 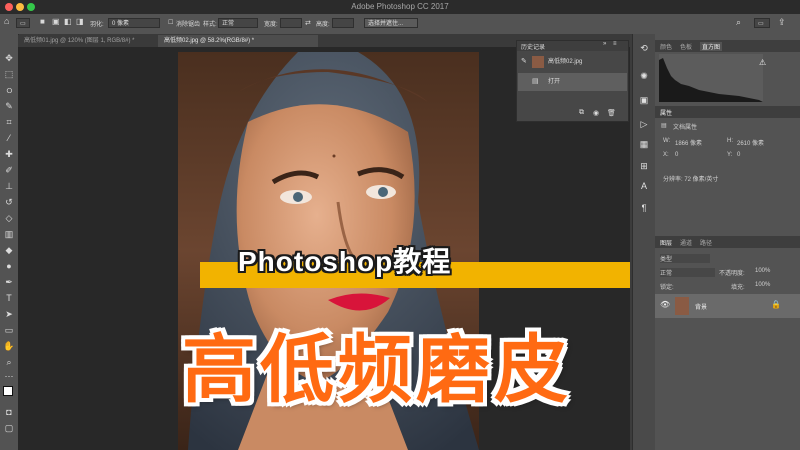 What do you see at coordinates (9, 122) in the screenshot?
I see `crop-tool-icon: ⌗` at bounding box center [9, 122].